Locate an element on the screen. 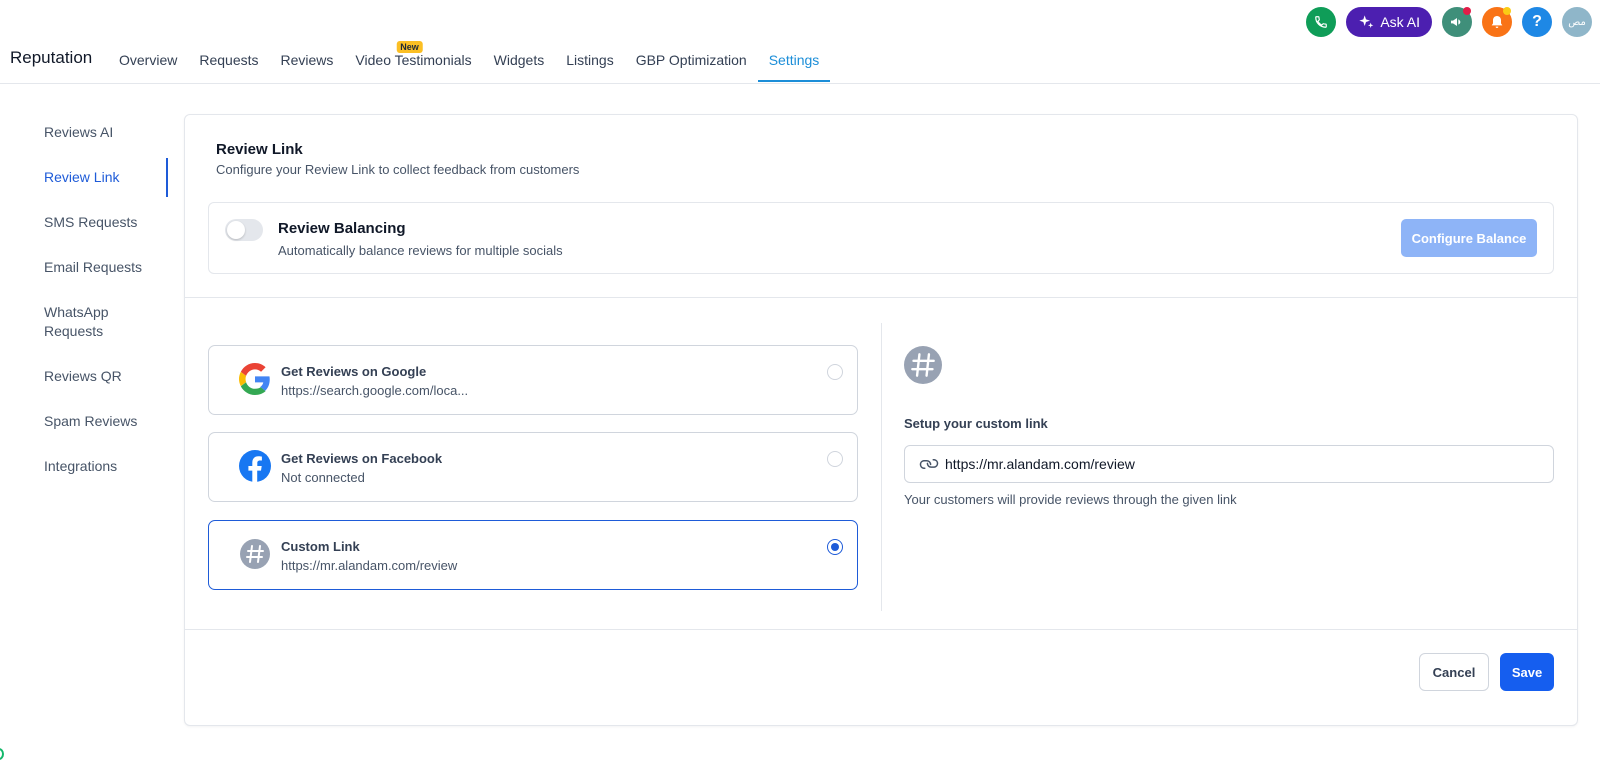 The width and height of the screenshot is (1600, 778). sidebar-item-email-requests: Email Requests is located at coordinates (84, 267).